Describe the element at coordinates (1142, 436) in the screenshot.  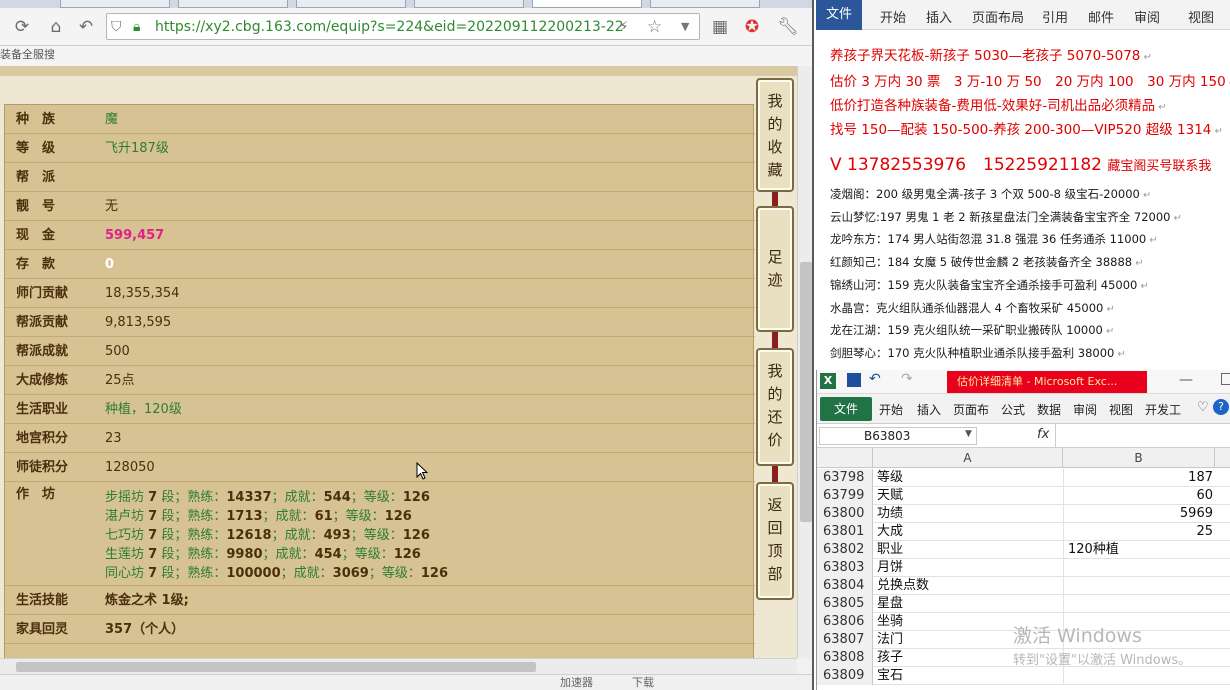
I see `formula-input` at that location.